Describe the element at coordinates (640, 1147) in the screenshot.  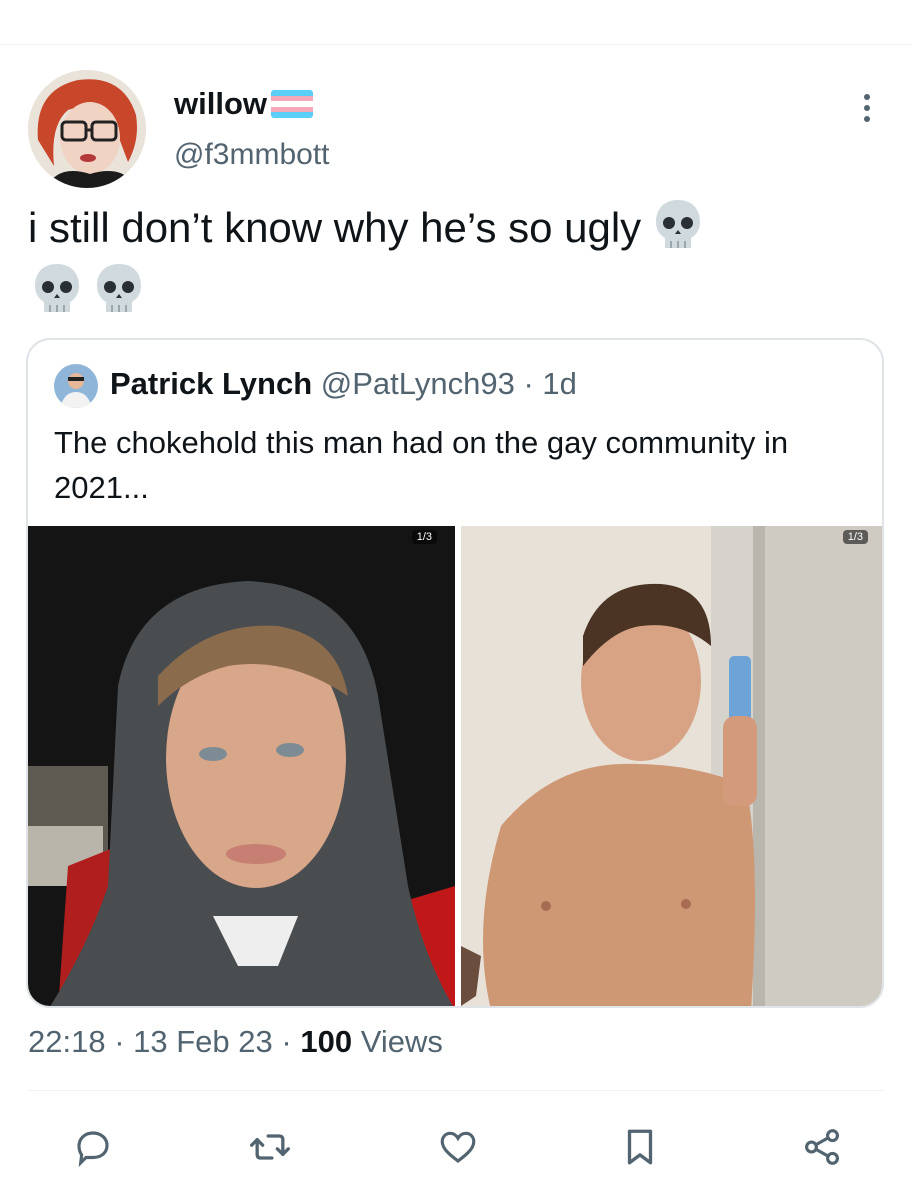
I see `bookmark-icon` at that location.